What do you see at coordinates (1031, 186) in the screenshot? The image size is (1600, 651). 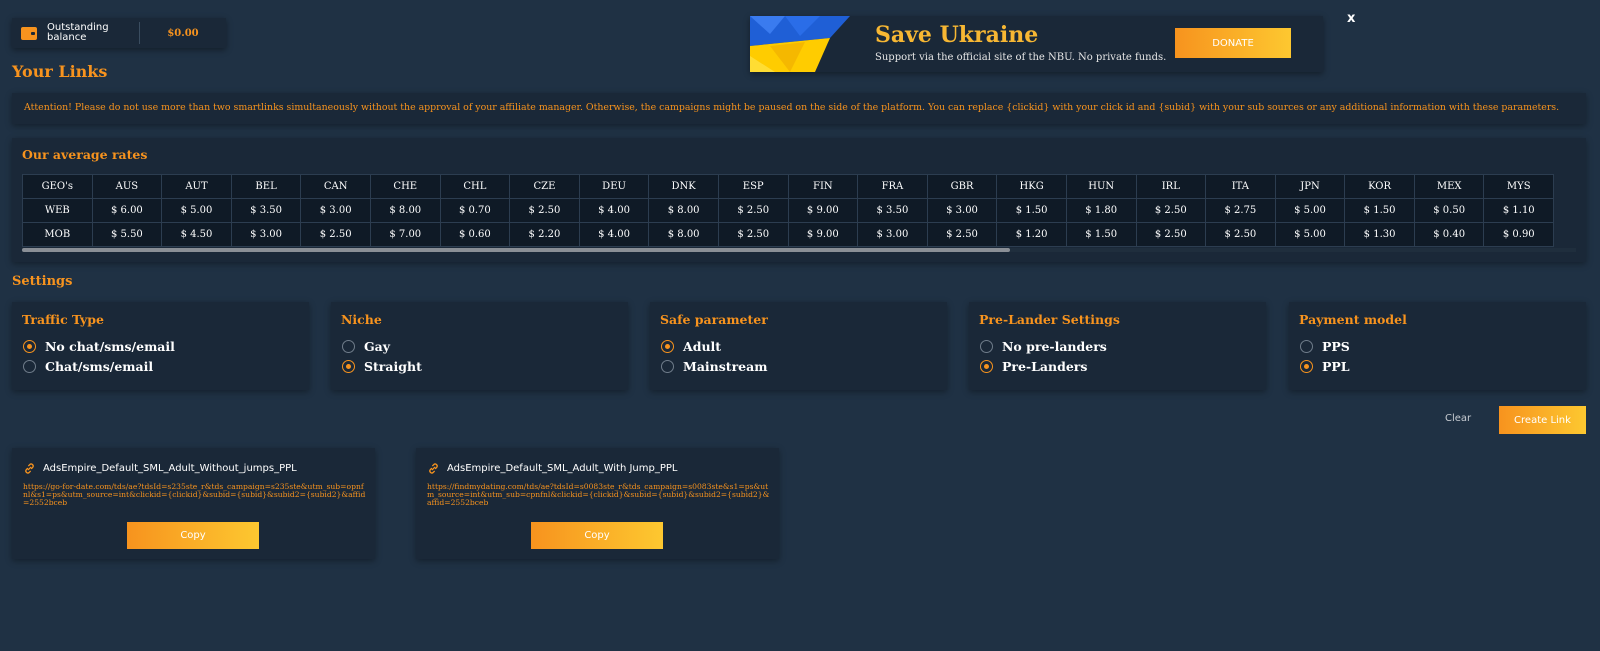 I see `rates-header-cell: HKG` at bounding box center [1031, 186].